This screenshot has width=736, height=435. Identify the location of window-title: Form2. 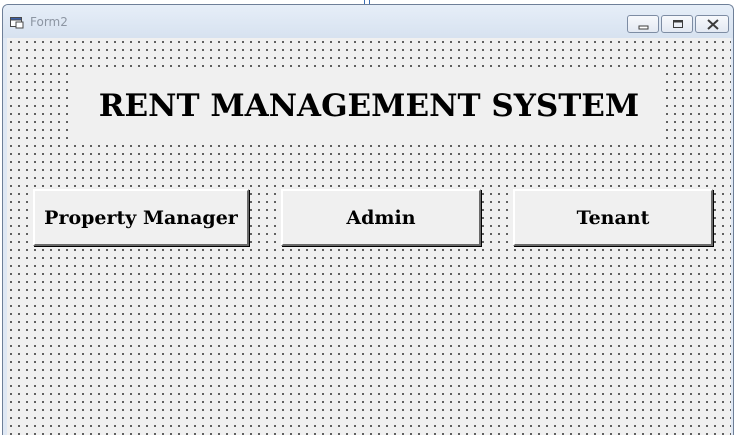
(49, 22).